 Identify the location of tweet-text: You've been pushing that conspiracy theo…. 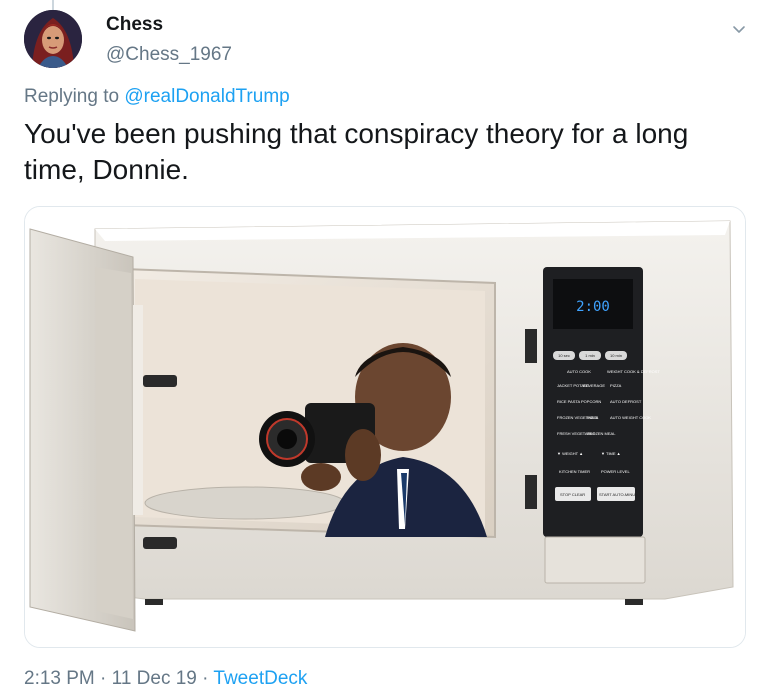
(356, 151).